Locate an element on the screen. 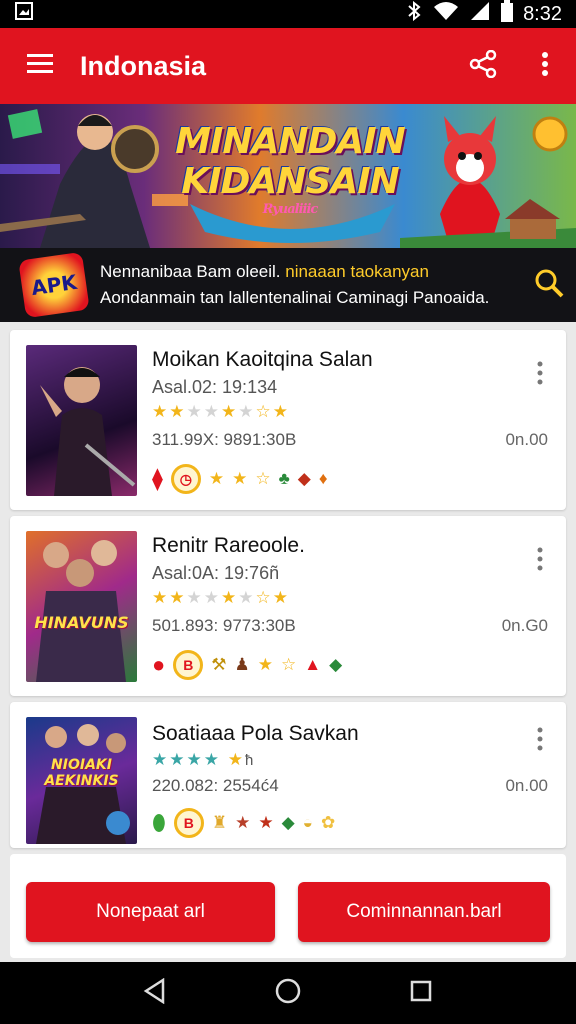 This screenshot has width=576, height=1024. banner-title: MINANDAIN KIDANSAIN Ryualiiic is located at coordinates (290, 170).